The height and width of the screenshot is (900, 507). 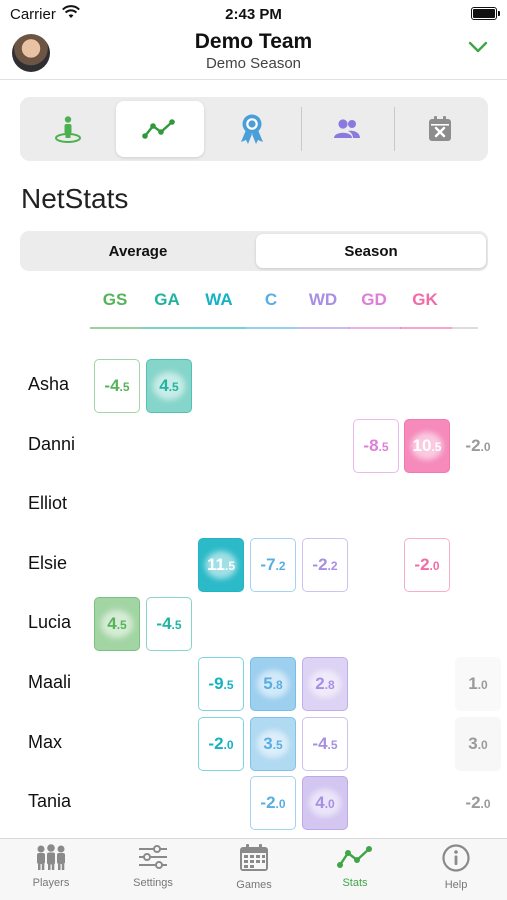 I want to click on games-icon, so click(x=254, y=857).